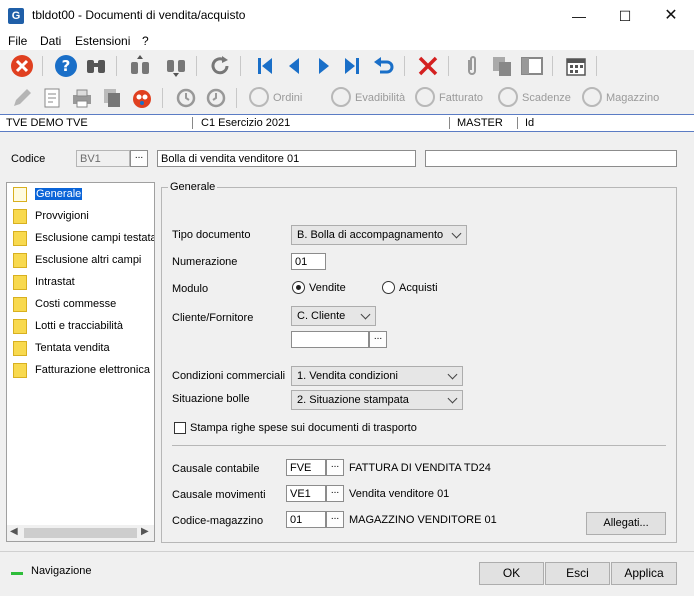 The image size is (694, 596). What do you see at coordinates (55, 282) in the screenshot?
I see `tree-item-label: Intrastat` at bounding box center [55, 282].